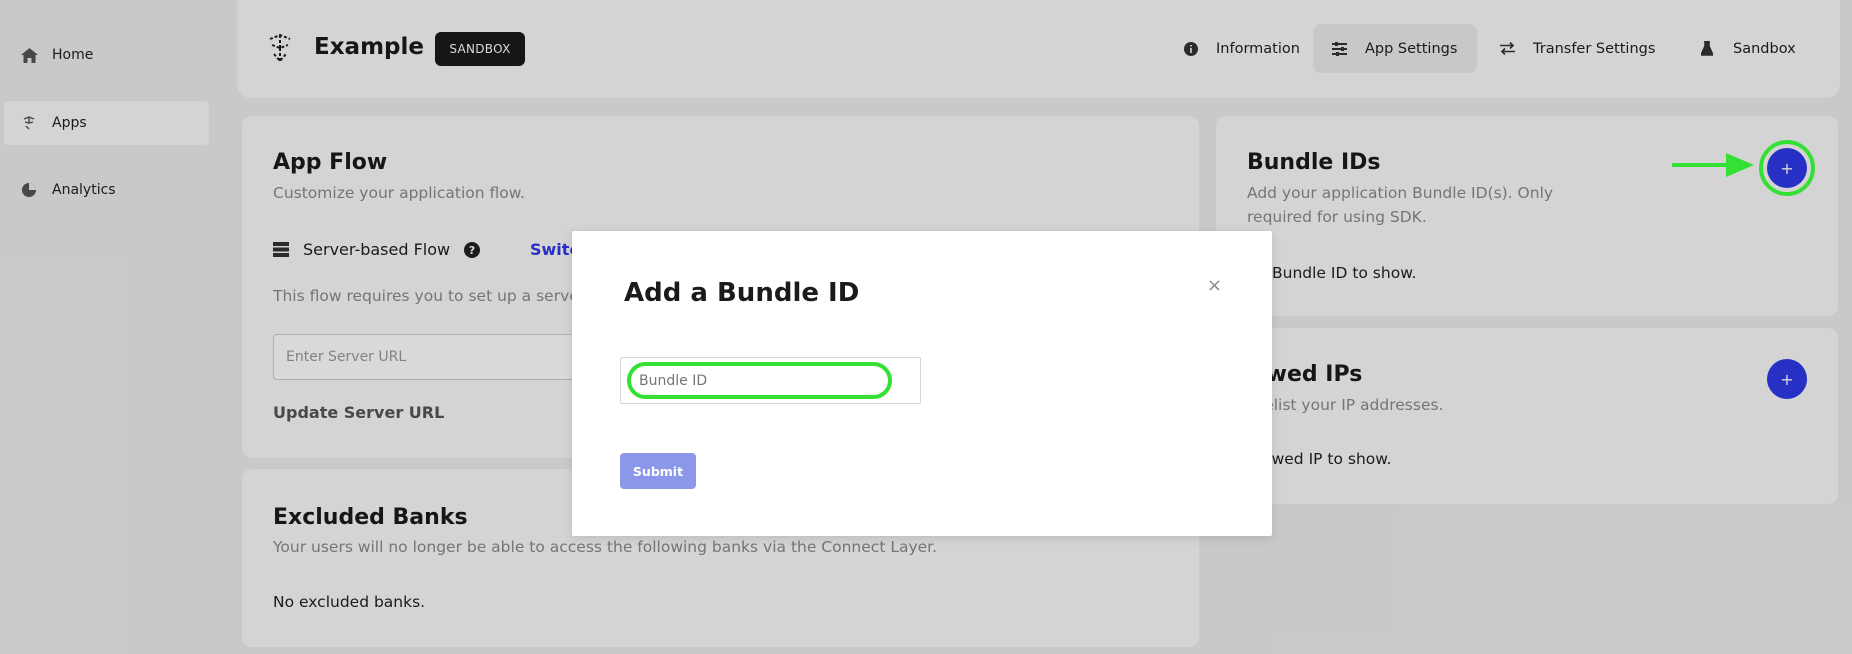  I want to click on bundle-id-field, so click(770, 380).